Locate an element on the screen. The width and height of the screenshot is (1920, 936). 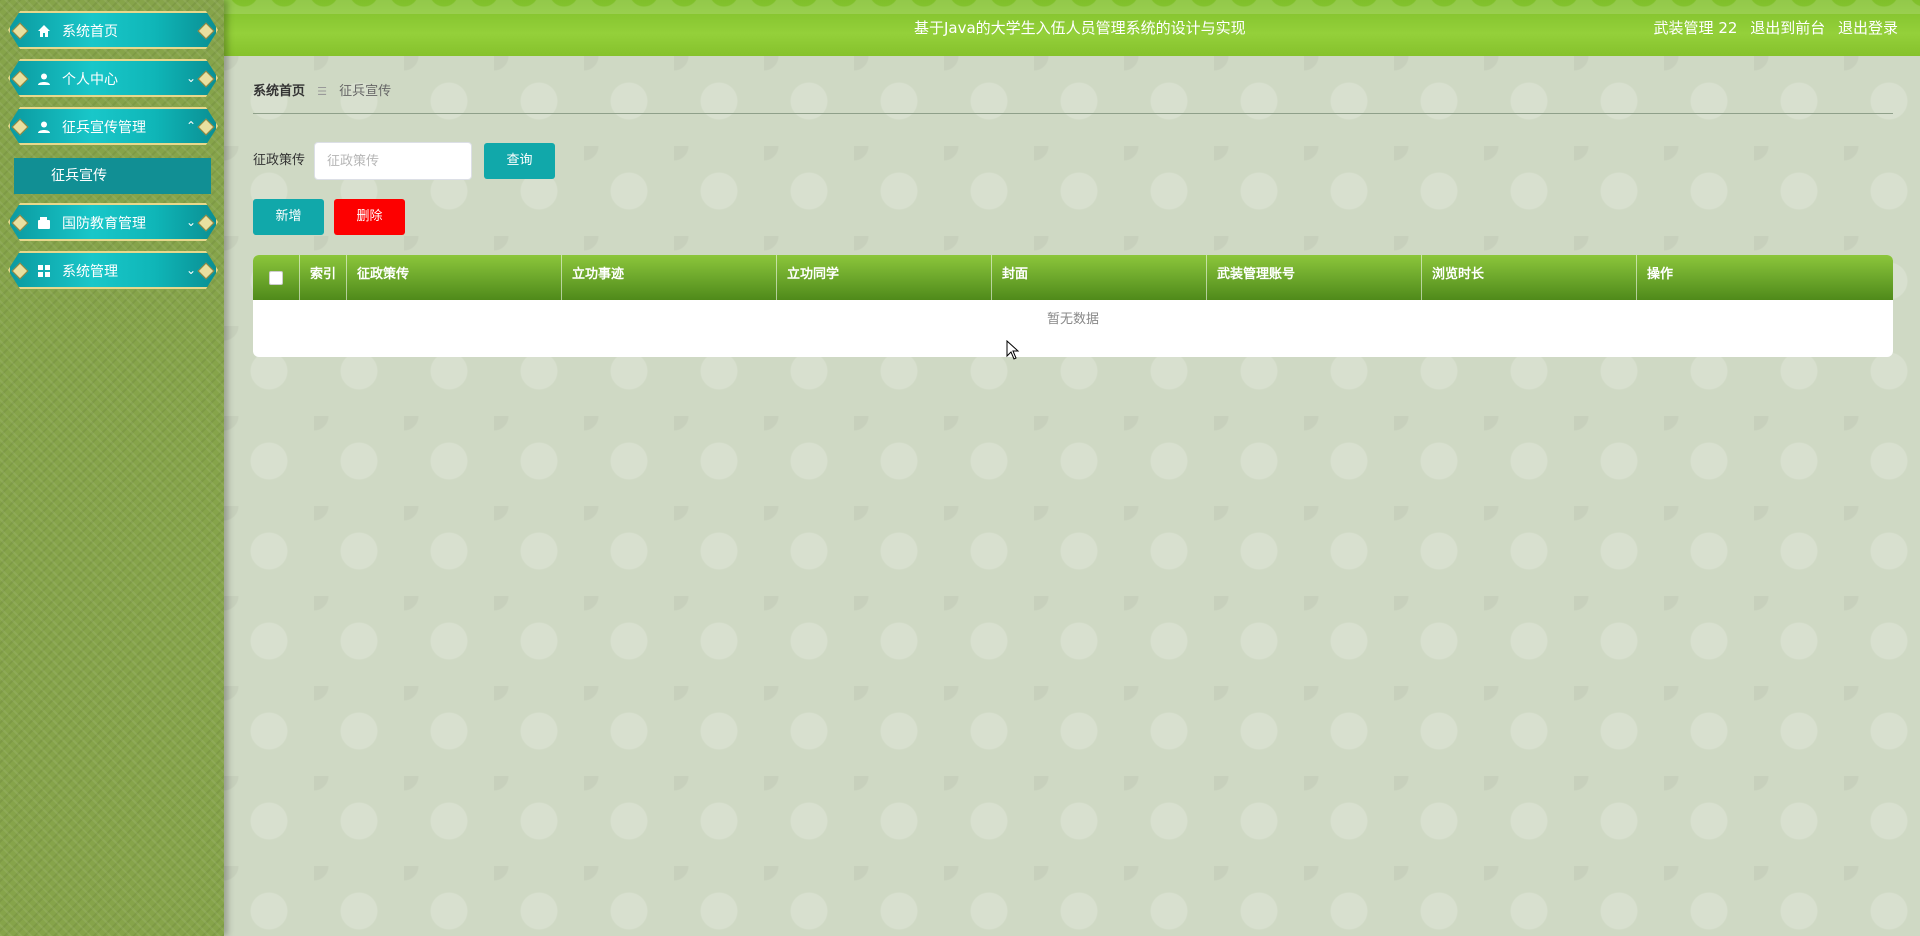
wallet-icon is located at coordinates (44, 223).